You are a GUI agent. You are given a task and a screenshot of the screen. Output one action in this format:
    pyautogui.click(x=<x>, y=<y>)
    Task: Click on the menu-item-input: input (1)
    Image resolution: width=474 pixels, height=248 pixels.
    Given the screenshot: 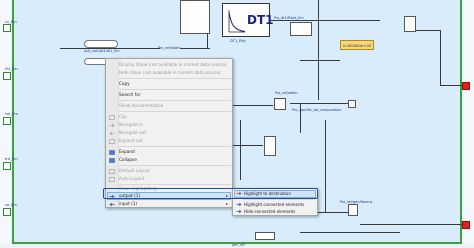 What is the action you would take?
    pyautogui.click(x=128, y=204)
    